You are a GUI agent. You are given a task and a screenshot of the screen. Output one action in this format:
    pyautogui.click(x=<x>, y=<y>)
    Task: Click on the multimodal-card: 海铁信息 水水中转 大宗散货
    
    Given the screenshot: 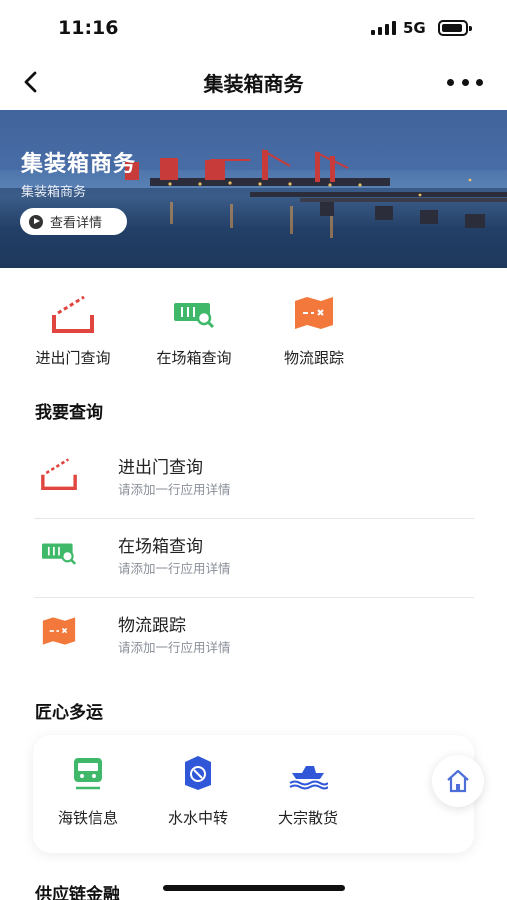 What is the action you would take?
    pyautogui.click(x=253, y=794)
    